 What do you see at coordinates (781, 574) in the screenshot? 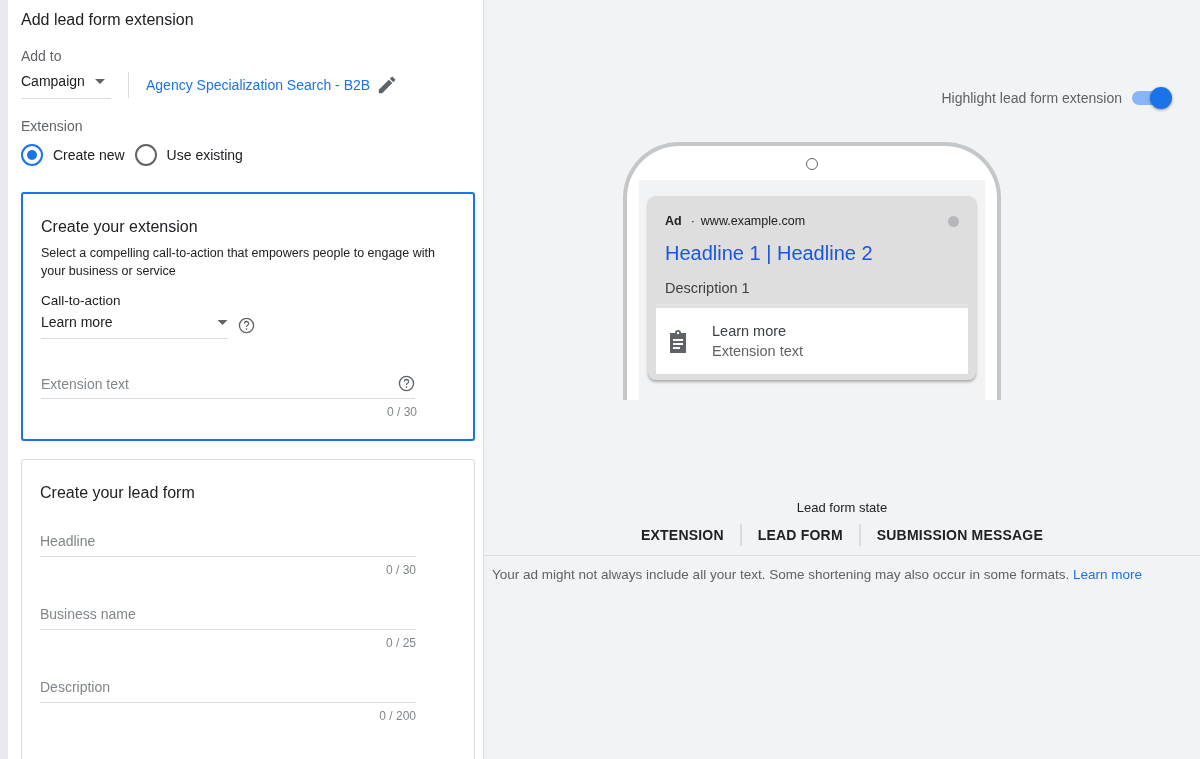
I see `preview-note: Your ad might not always include all your text. Some shortening may also occur in some formats.` at bounding box center [781, 574].